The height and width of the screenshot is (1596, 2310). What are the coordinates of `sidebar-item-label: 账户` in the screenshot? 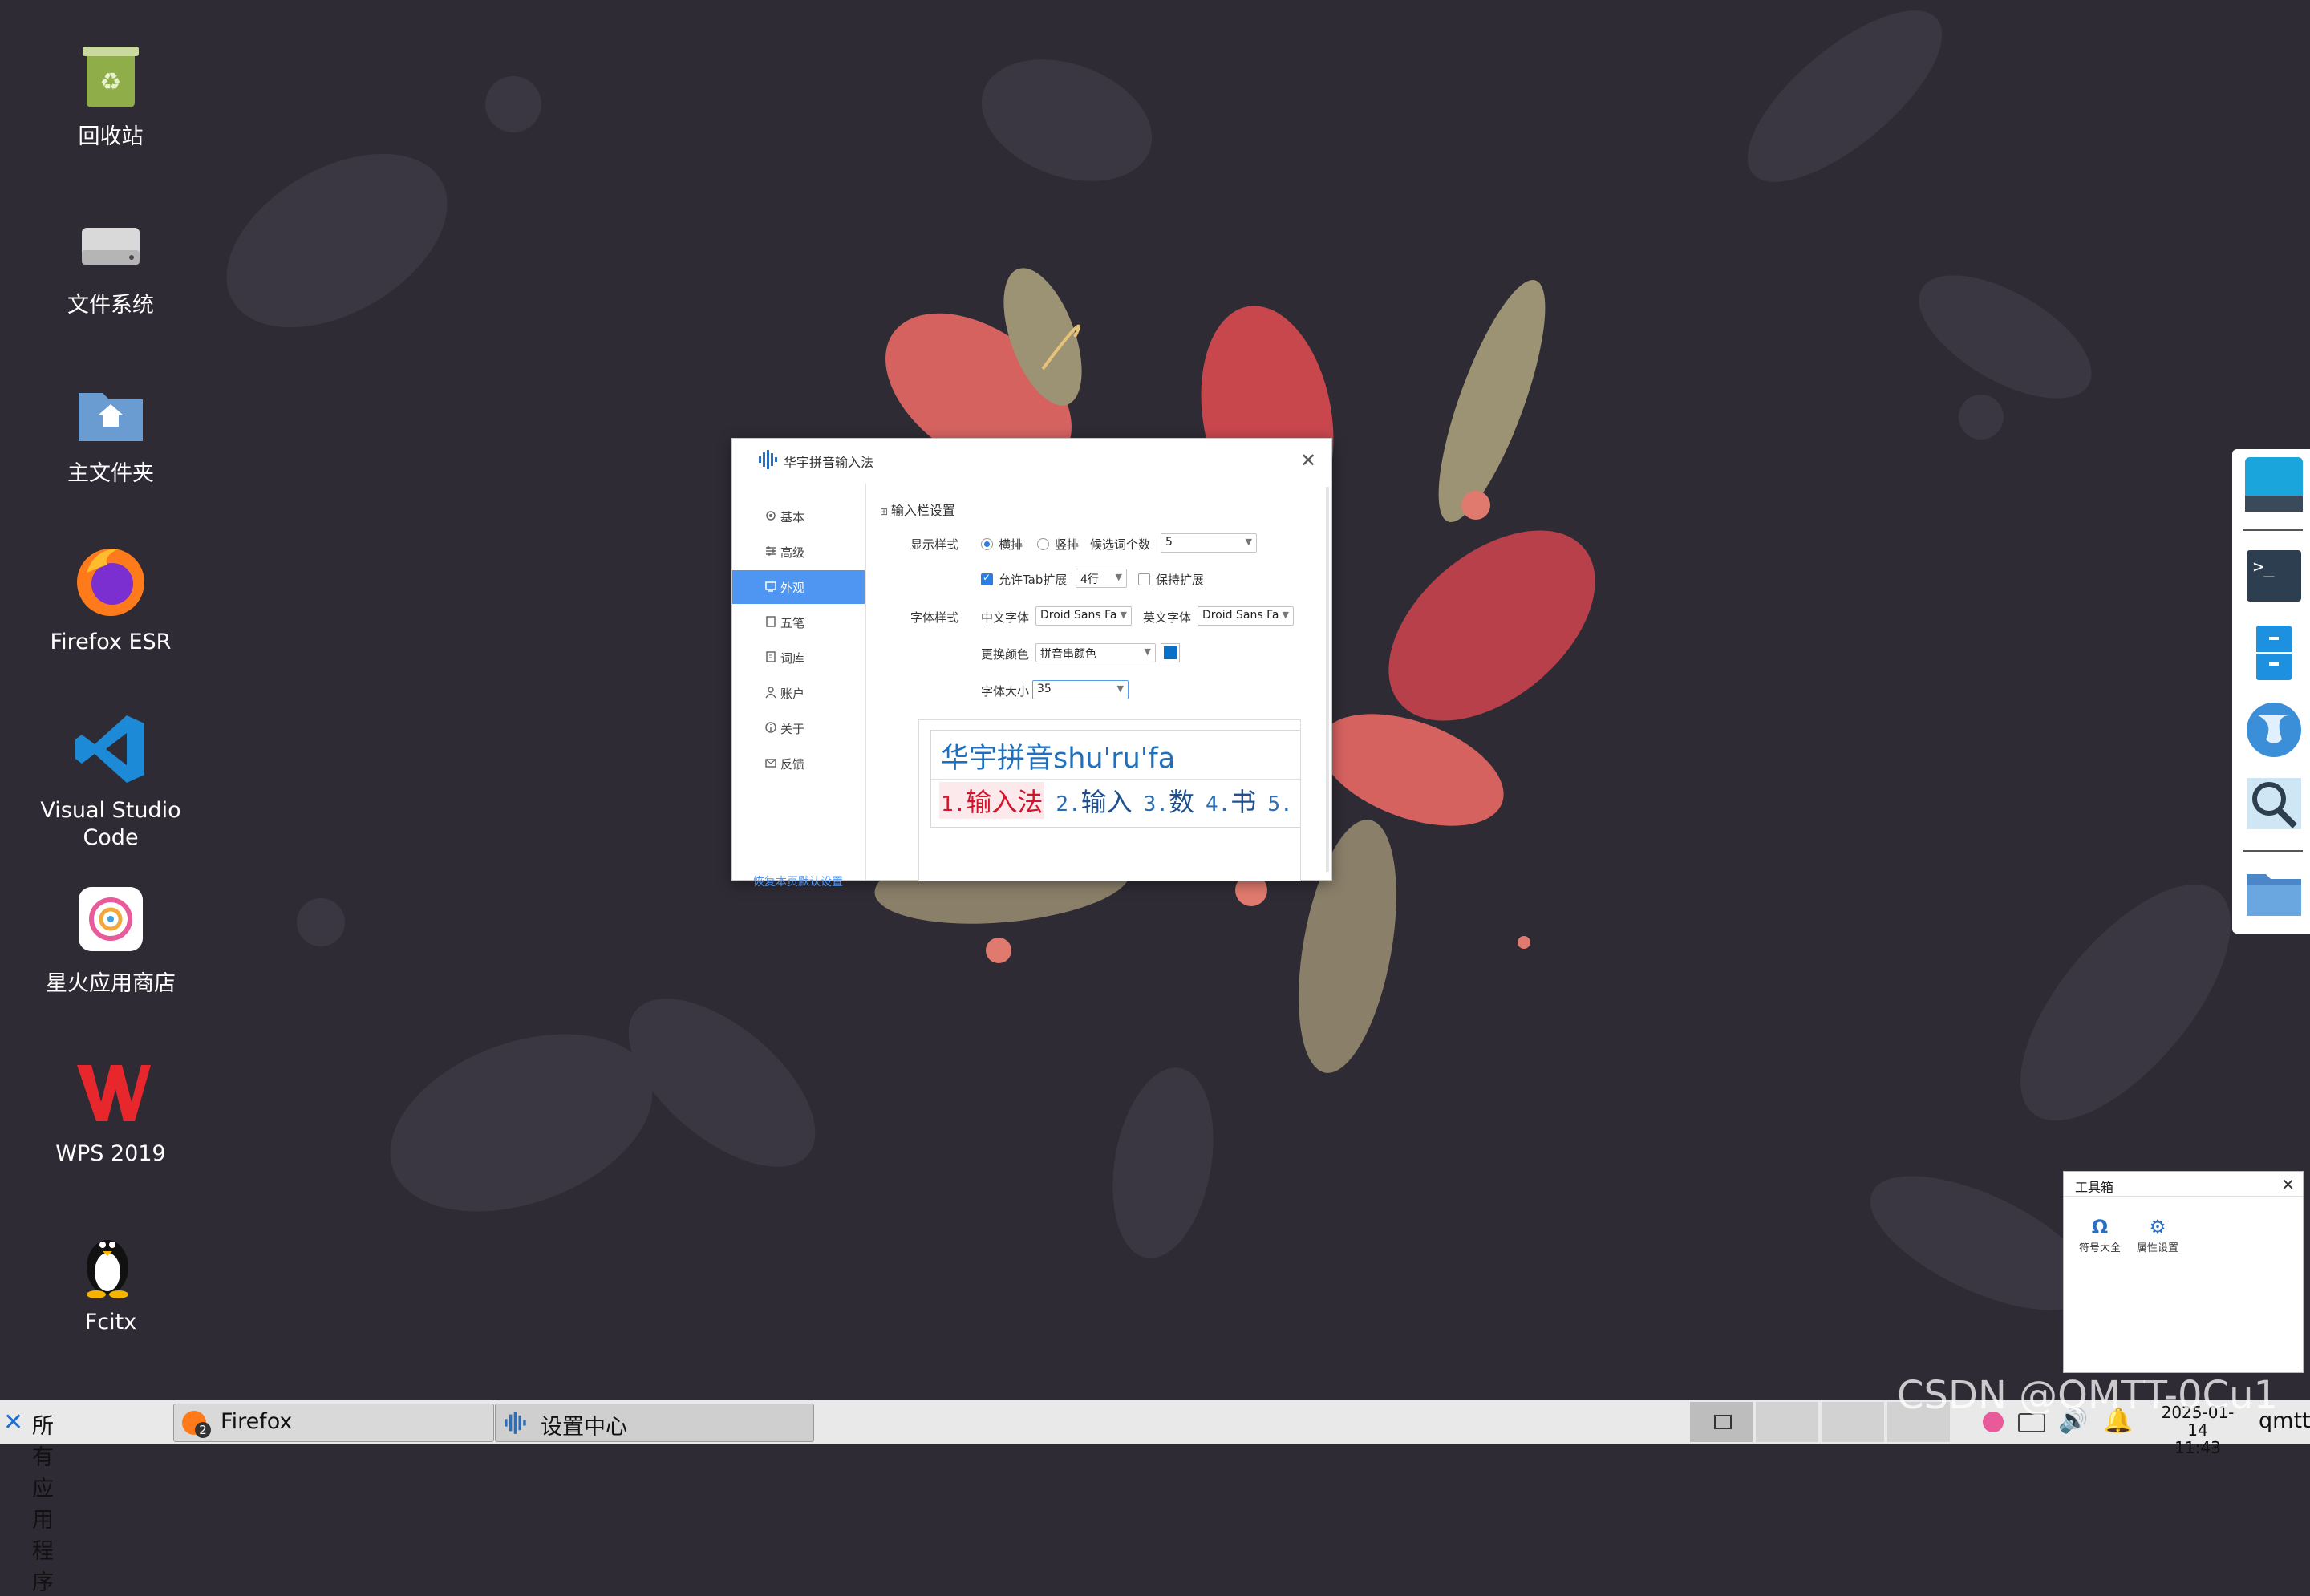 It's located at (792, 694).